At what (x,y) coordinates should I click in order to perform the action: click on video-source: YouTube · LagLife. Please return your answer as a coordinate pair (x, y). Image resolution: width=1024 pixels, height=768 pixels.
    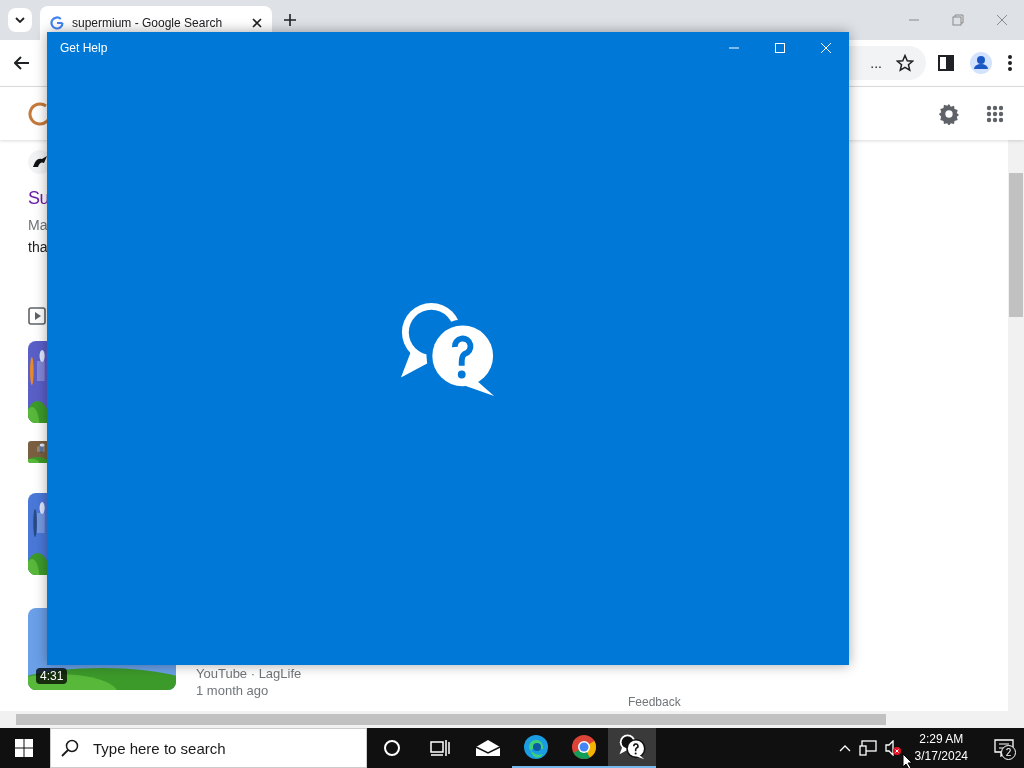
    Looking at the image, I should click on (249, 673).